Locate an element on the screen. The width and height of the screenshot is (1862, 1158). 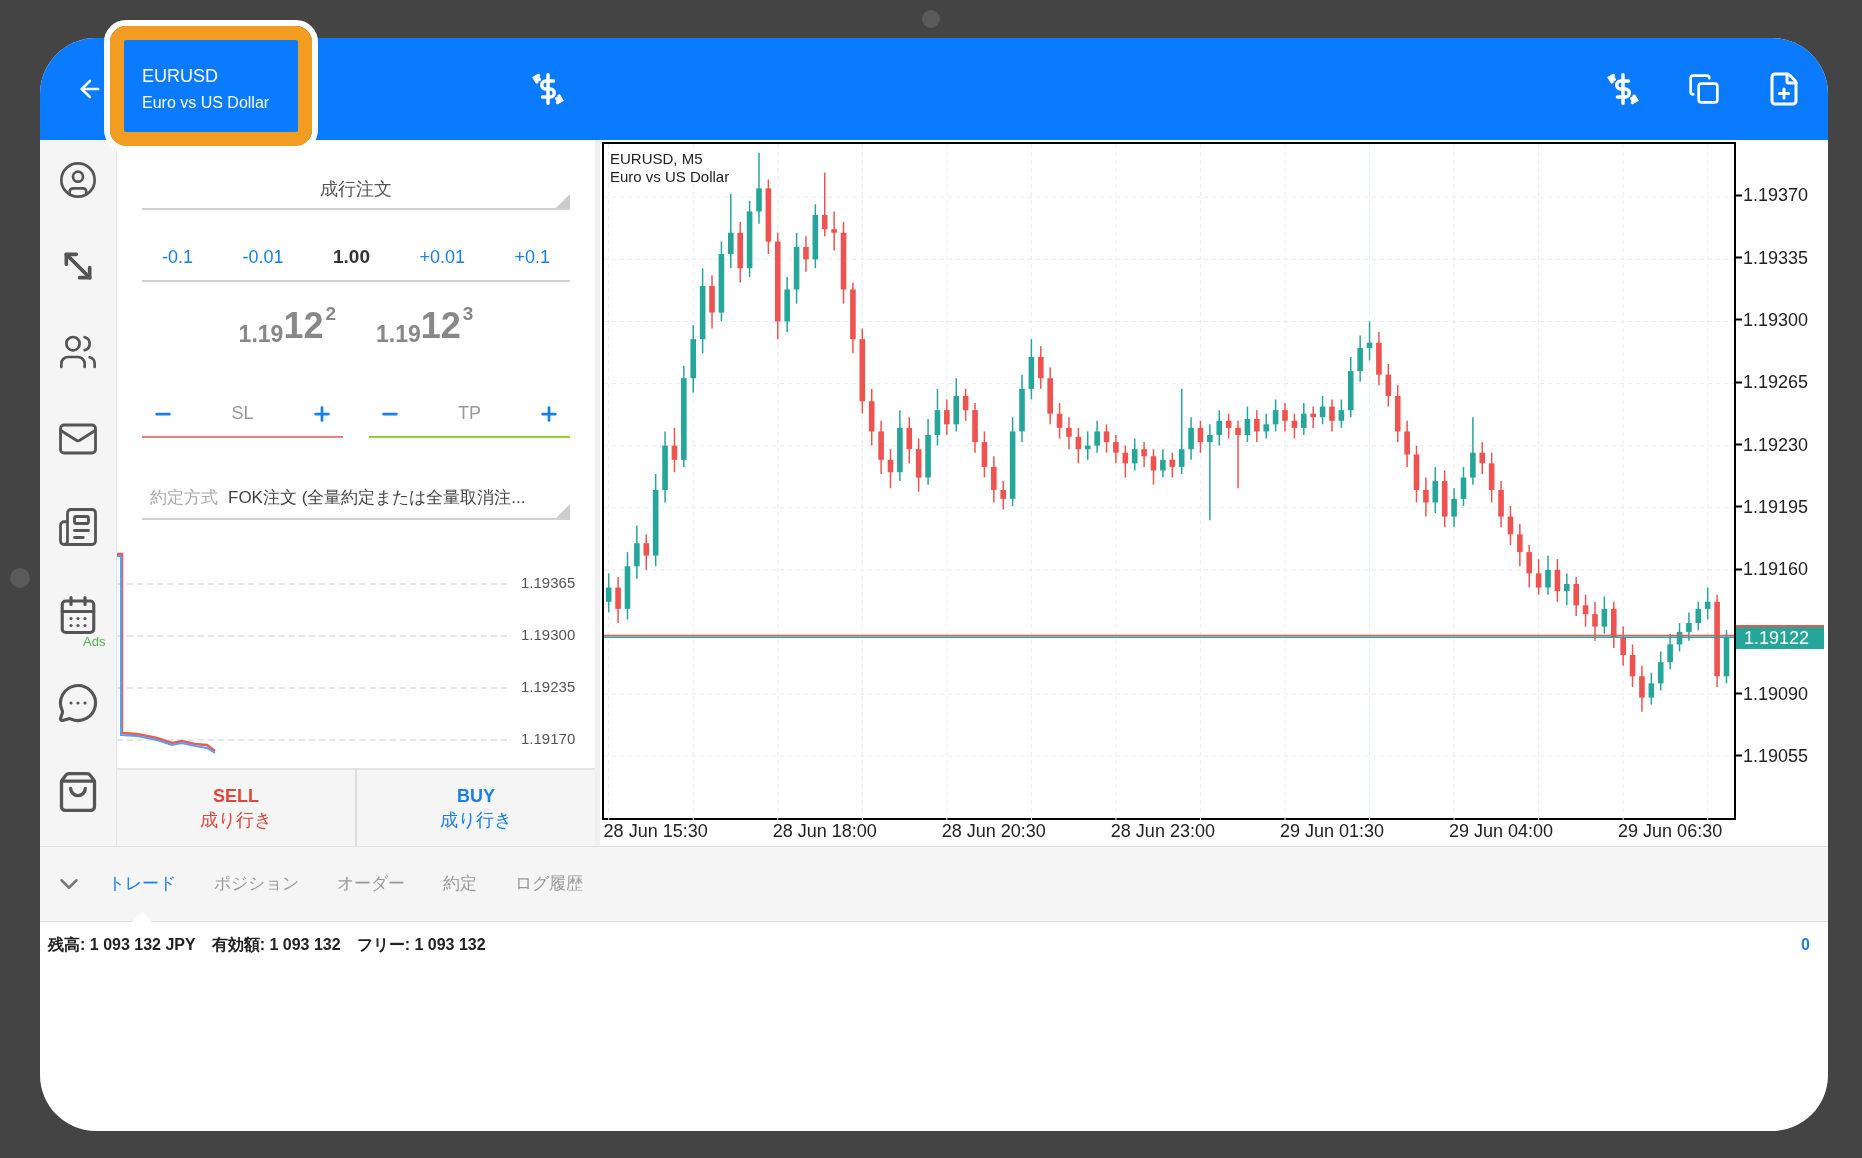
tab: ポジション is located at coordinates (256, 884).